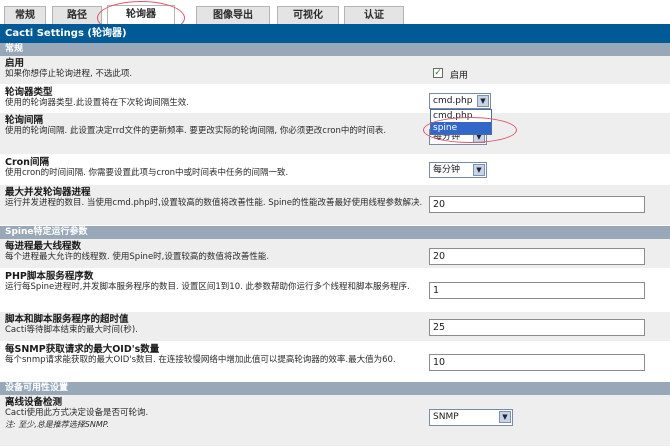  I want to click on row-description: 使用cron的时间间隔. 你需要设置此项与cron中或时间表中任务的间隔一致., so click(147, 173).